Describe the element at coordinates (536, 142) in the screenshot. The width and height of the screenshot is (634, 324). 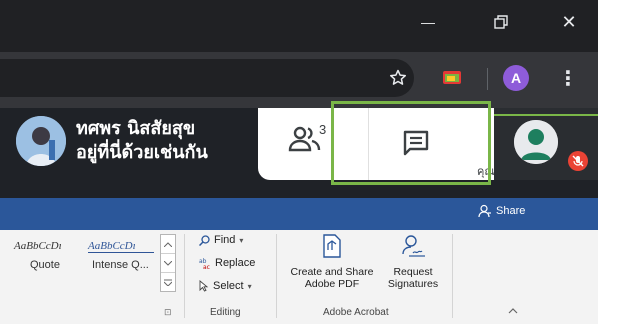
I see `self-avatar` at that location.